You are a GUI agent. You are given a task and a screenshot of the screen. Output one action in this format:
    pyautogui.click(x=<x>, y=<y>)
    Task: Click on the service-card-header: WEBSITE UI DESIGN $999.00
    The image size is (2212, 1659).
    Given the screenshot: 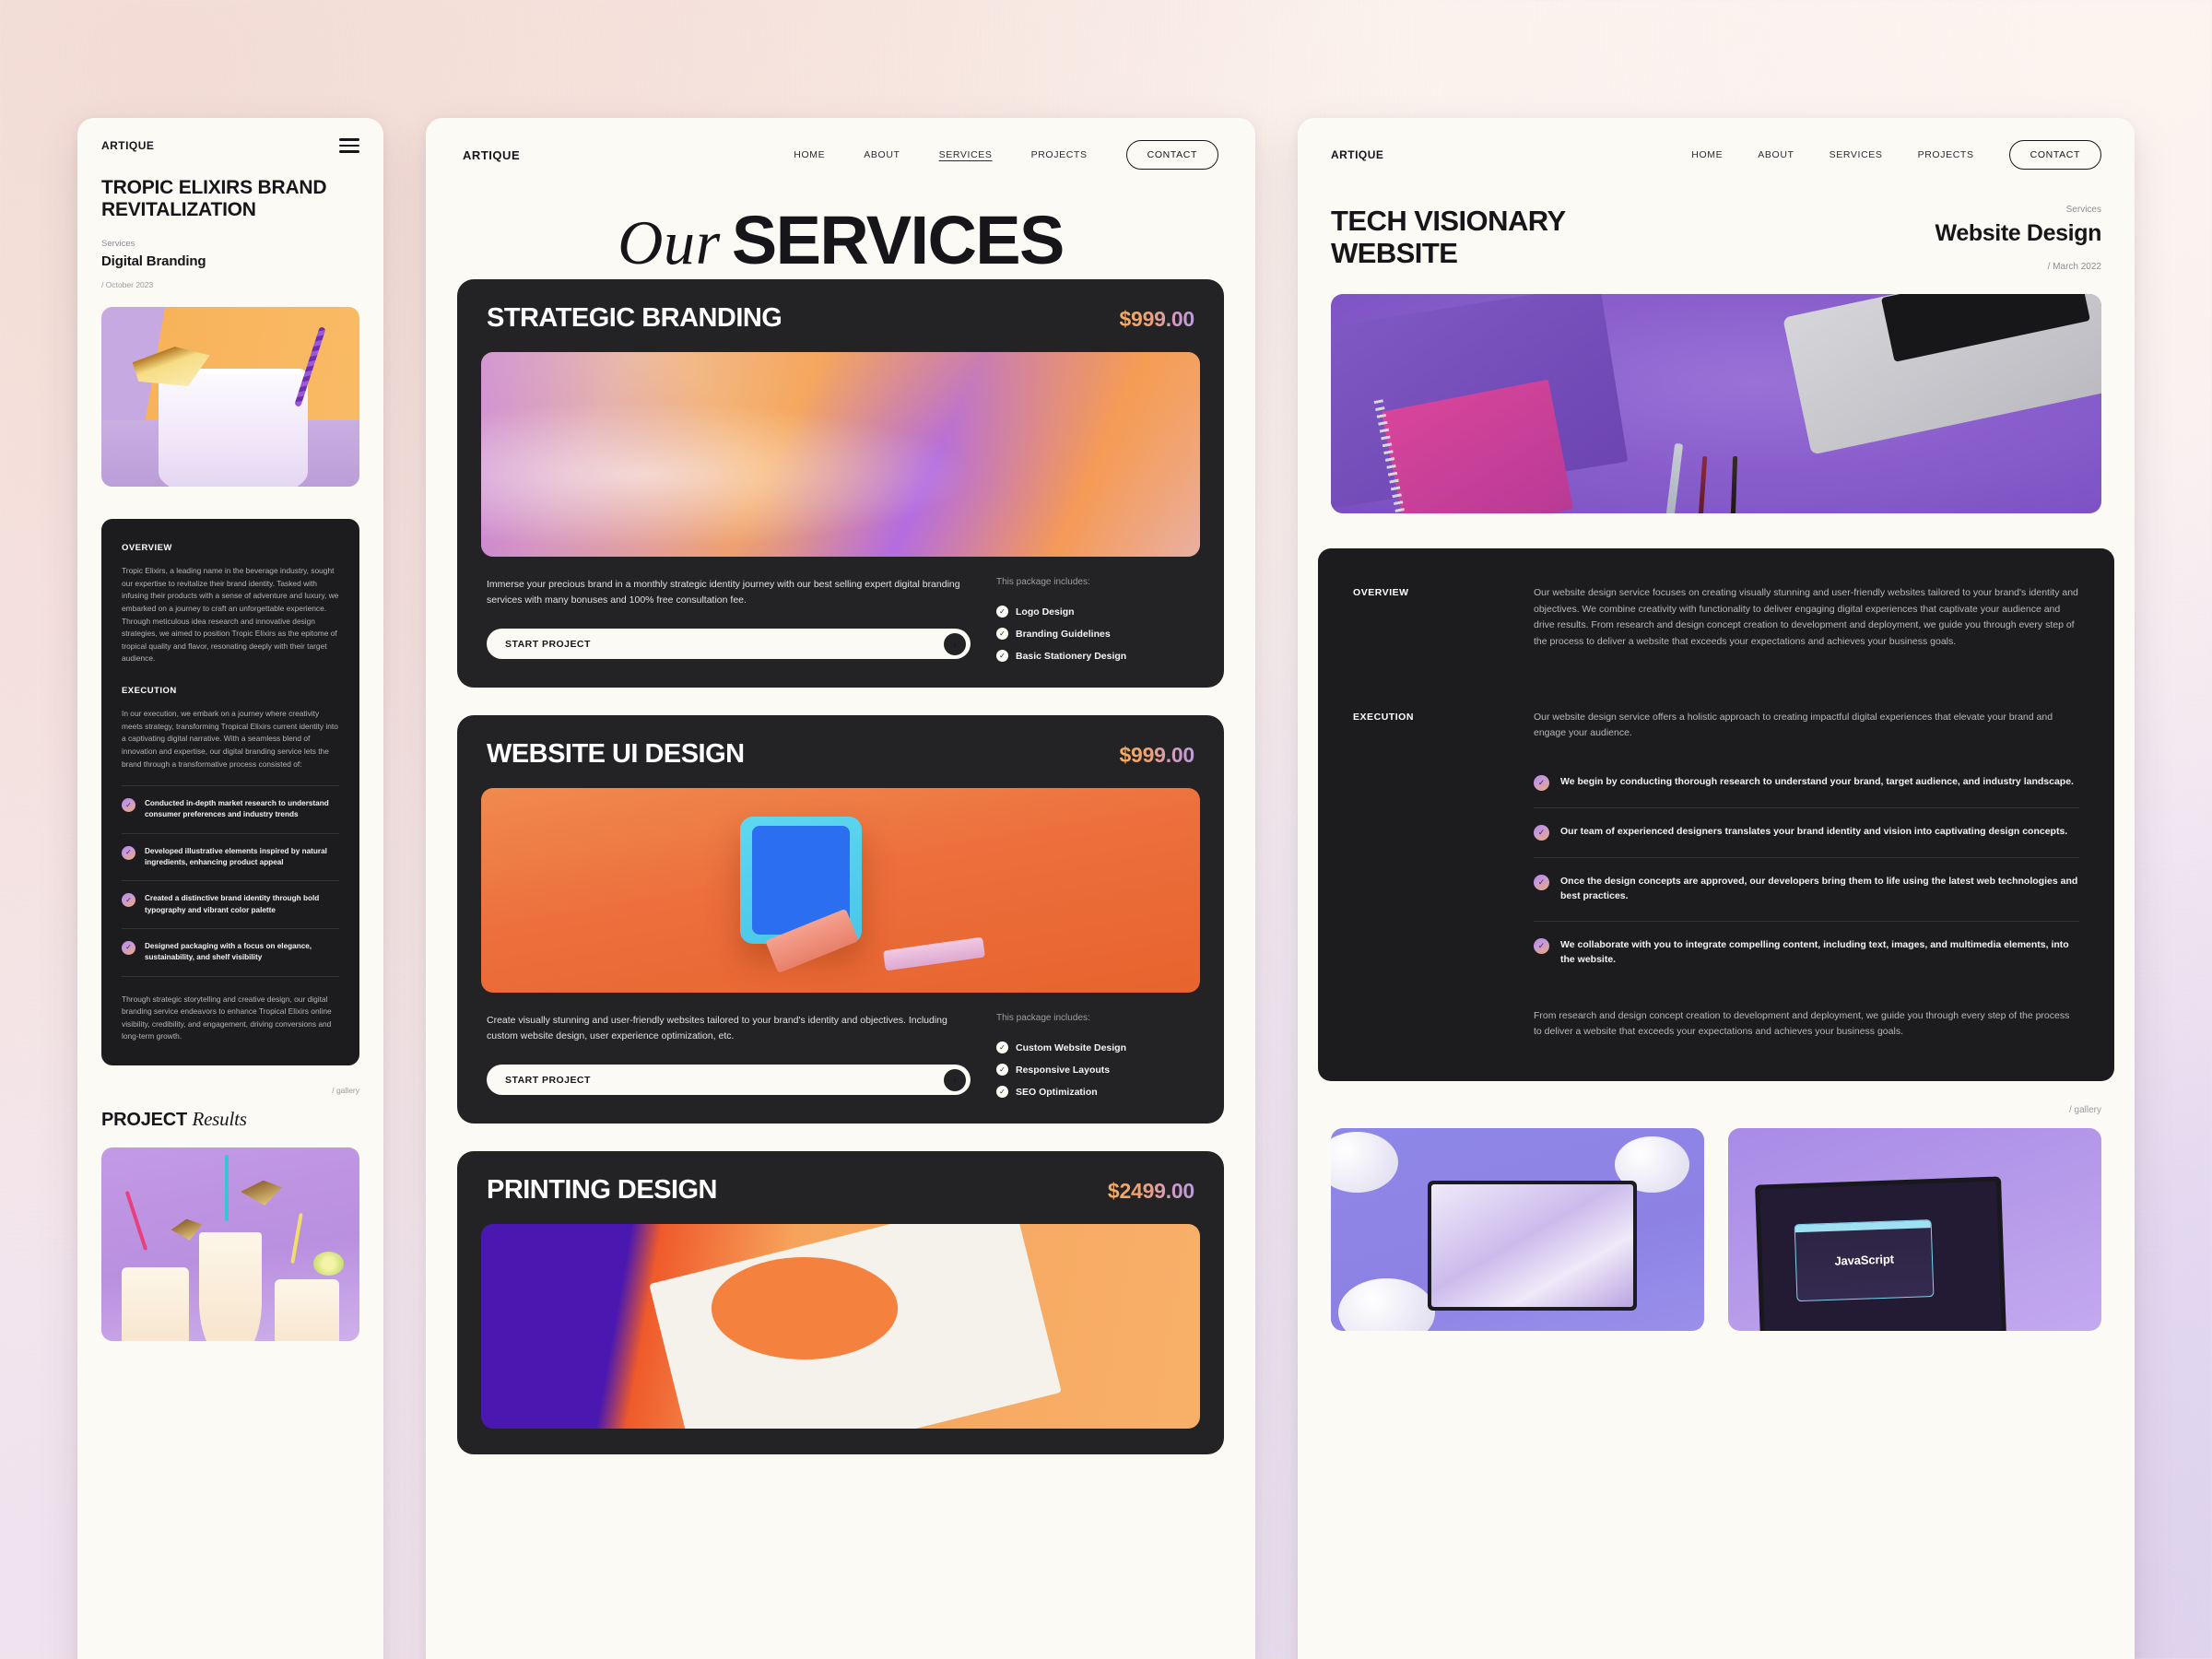 What is the action you would take?
    pyautogui.click(x=840, y=763)
    